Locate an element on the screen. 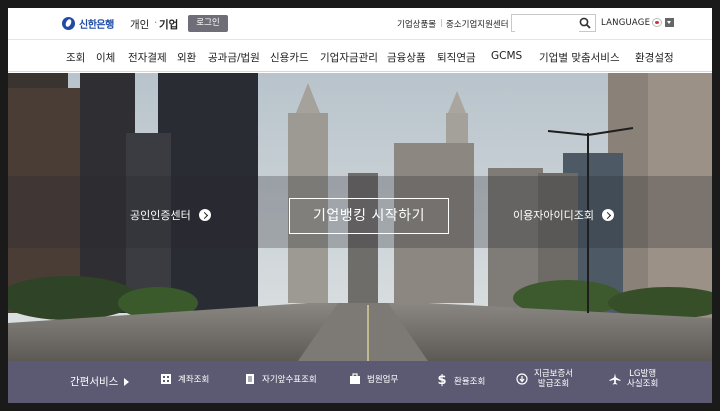 This screenshot has height=411, width=720. quick-guarantee-inquiry: 지급보증서 발급조회 is located at coordinates (544, 379).